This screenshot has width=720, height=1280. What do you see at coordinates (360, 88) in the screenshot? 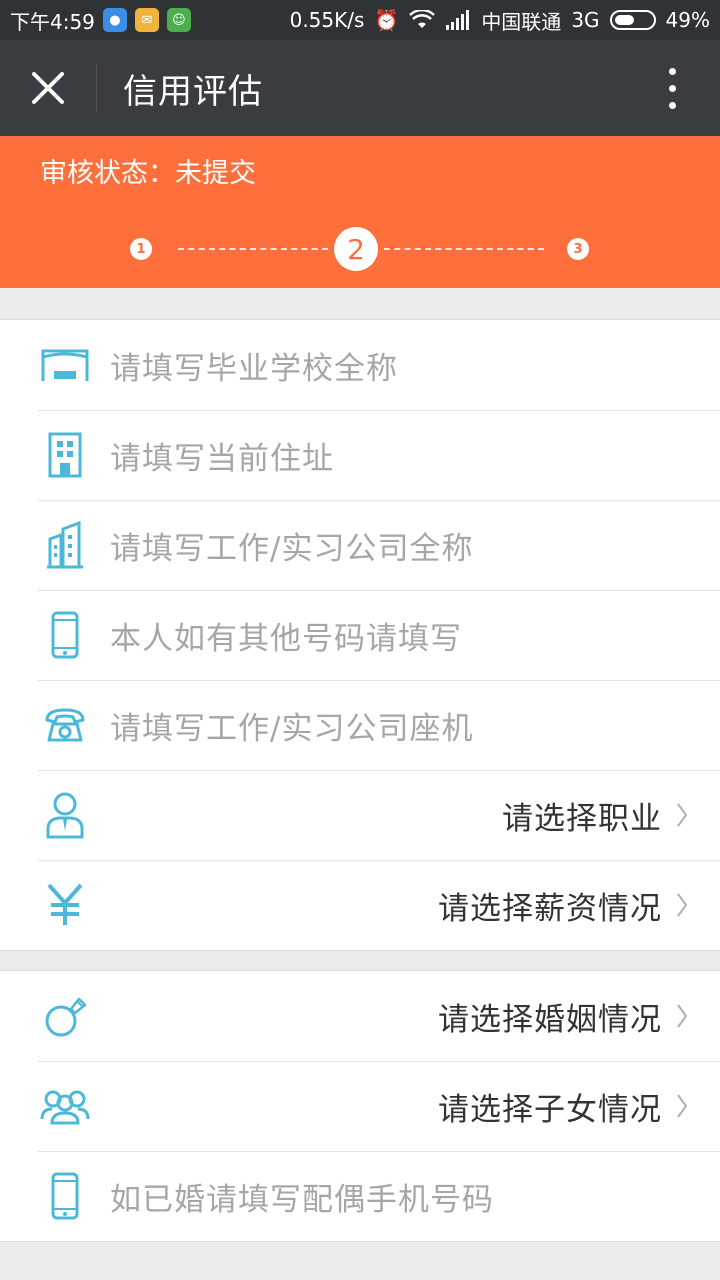
I see `nav-bar: 信用评估` at bounding box center [360, 88].